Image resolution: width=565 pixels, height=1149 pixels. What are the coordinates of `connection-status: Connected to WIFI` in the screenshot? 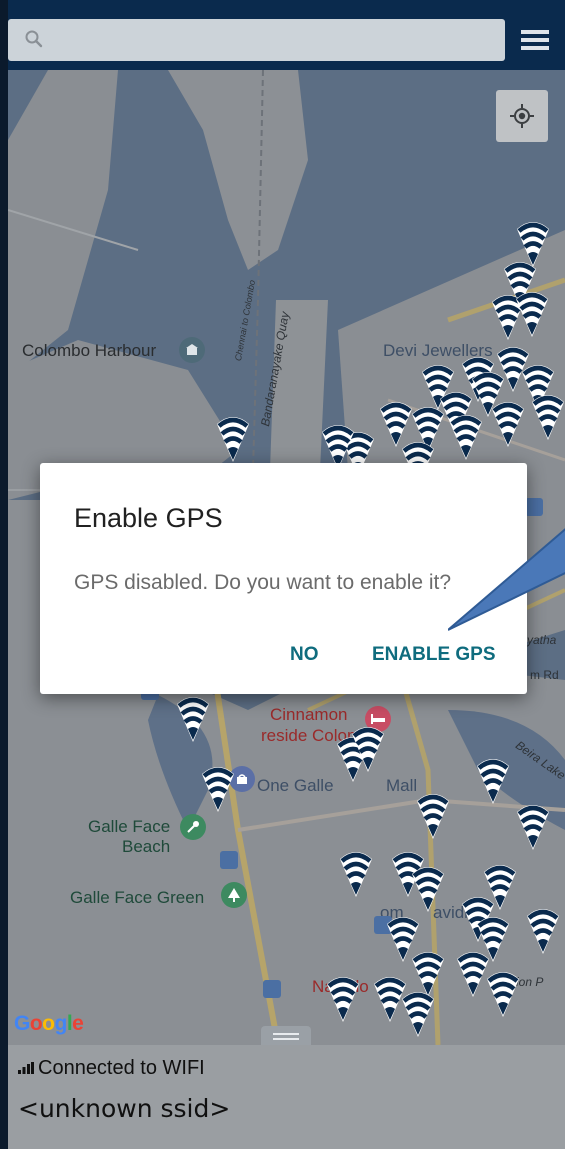 It's located at (111, 1068).